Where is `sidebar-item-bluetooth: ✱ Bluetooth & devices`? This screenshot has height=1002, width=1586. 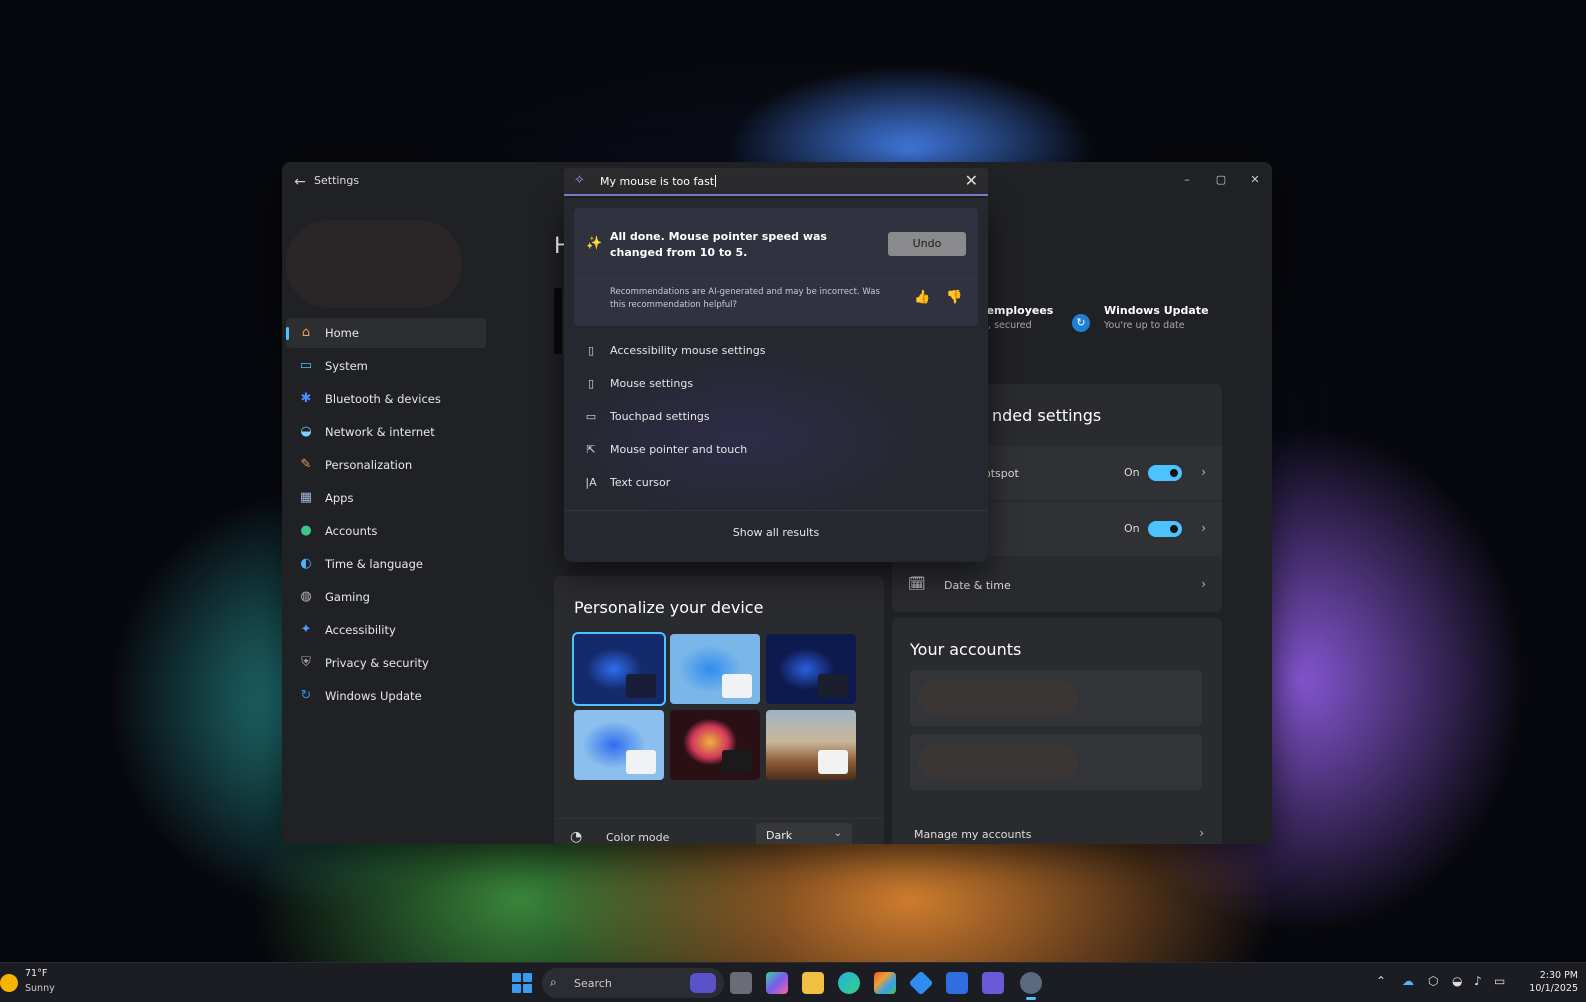 sidebar-item-bluetooth: ✱ Bluetooth & devices is located at coordinates (386, 399).